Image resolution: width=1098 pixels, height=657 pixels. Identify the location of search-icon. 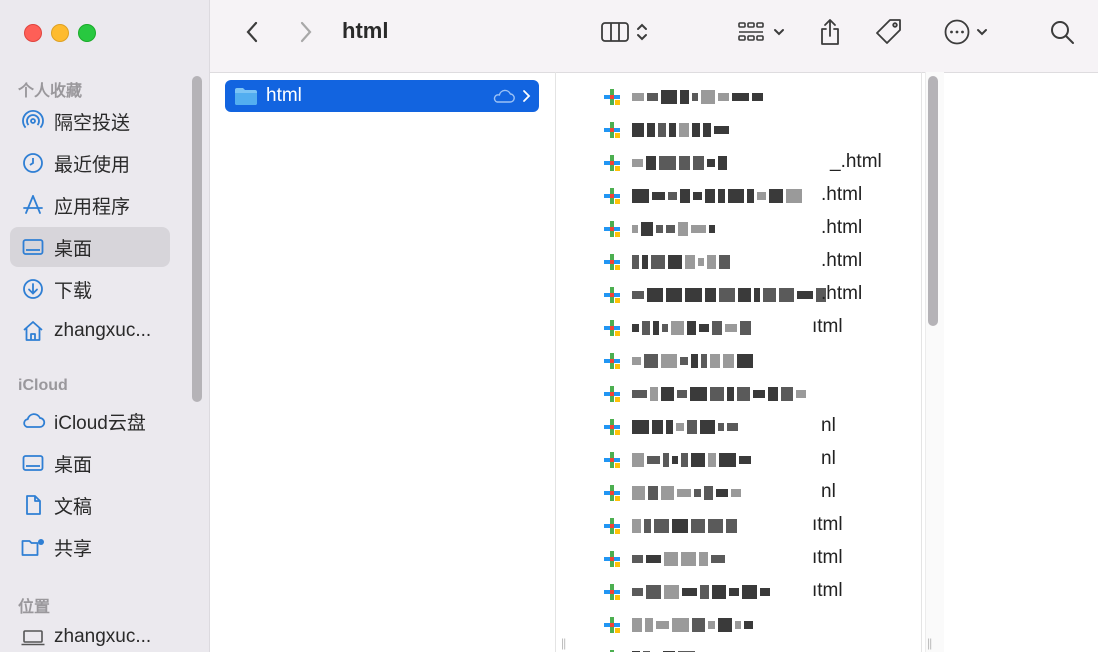
(1062, 32).